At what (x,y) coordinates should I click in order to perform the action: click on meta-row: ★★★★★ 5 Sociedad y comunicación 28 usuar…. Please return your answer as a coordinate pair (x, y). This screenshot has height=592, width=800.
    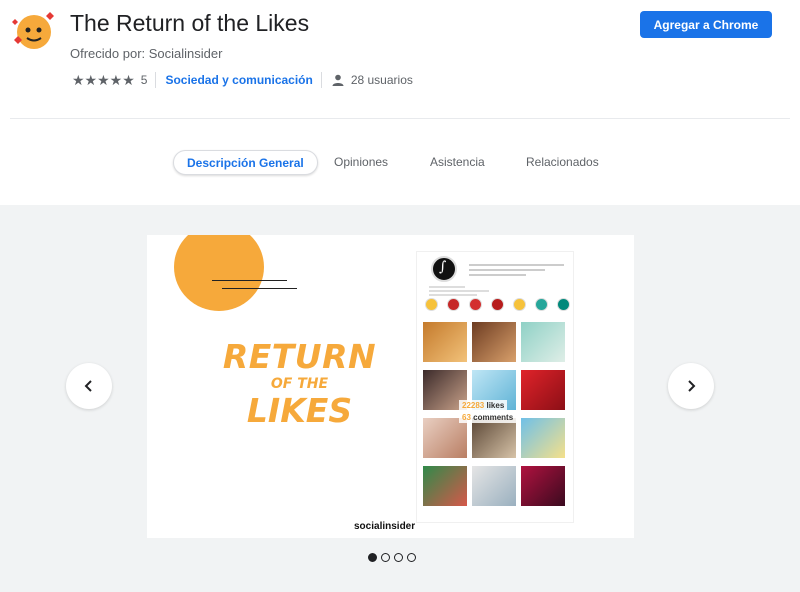
    Looking at the image, I should click on (242, 80).